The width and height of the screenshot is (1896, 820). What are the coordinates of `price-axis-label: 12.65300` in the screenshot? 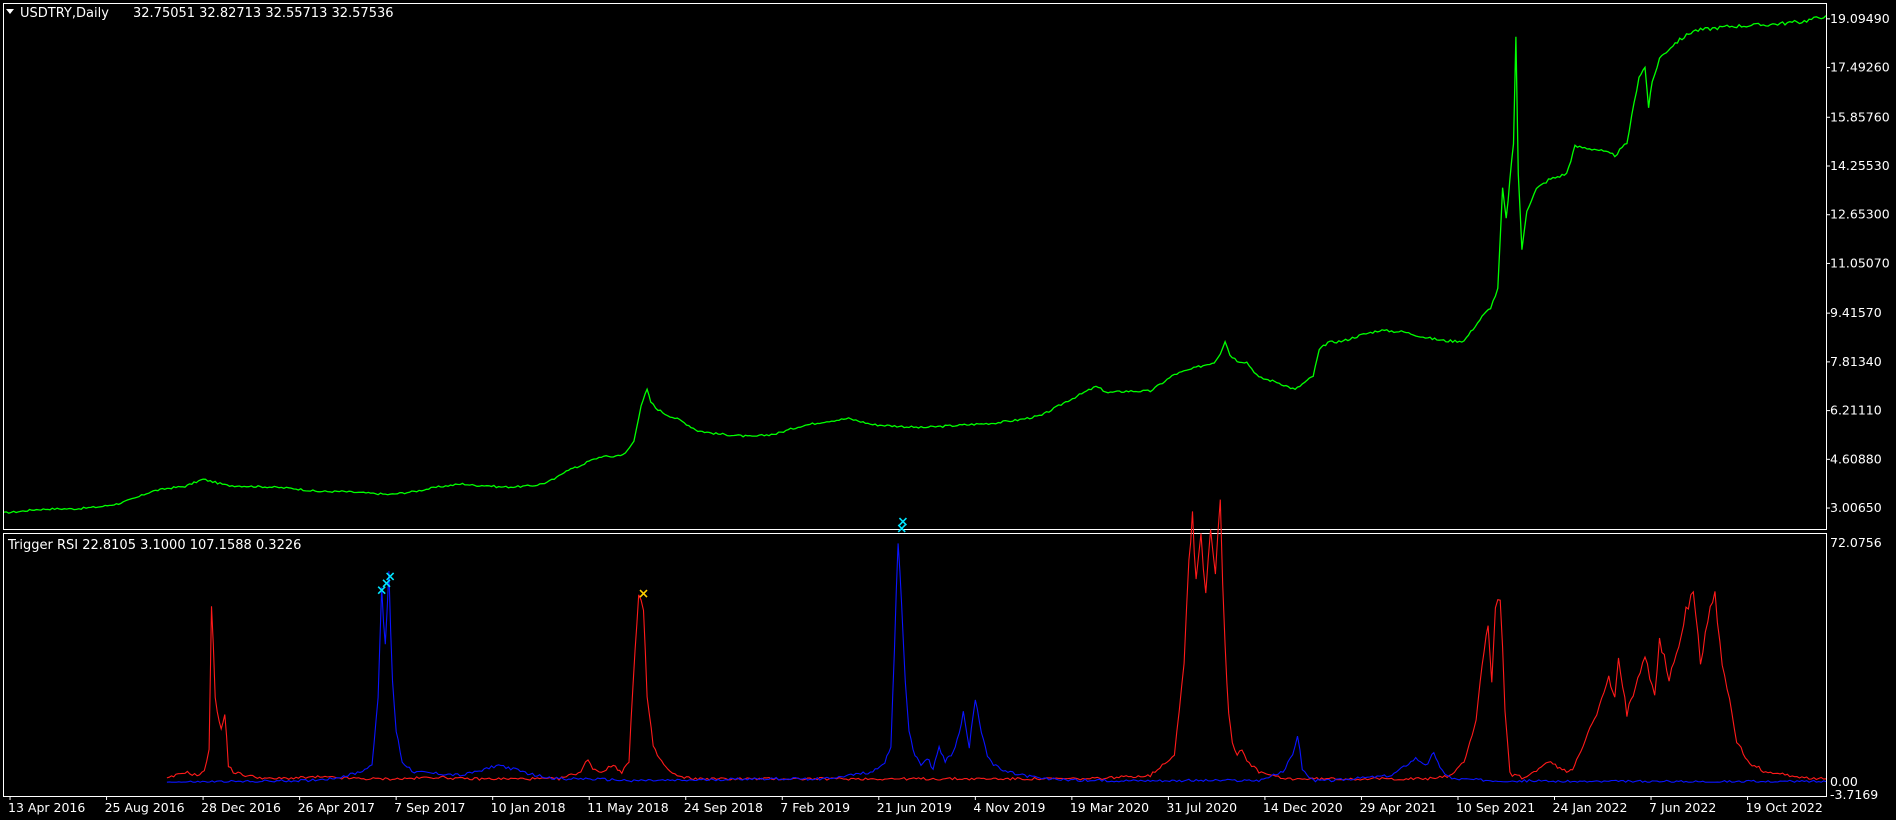 It's located at (1860, 214).